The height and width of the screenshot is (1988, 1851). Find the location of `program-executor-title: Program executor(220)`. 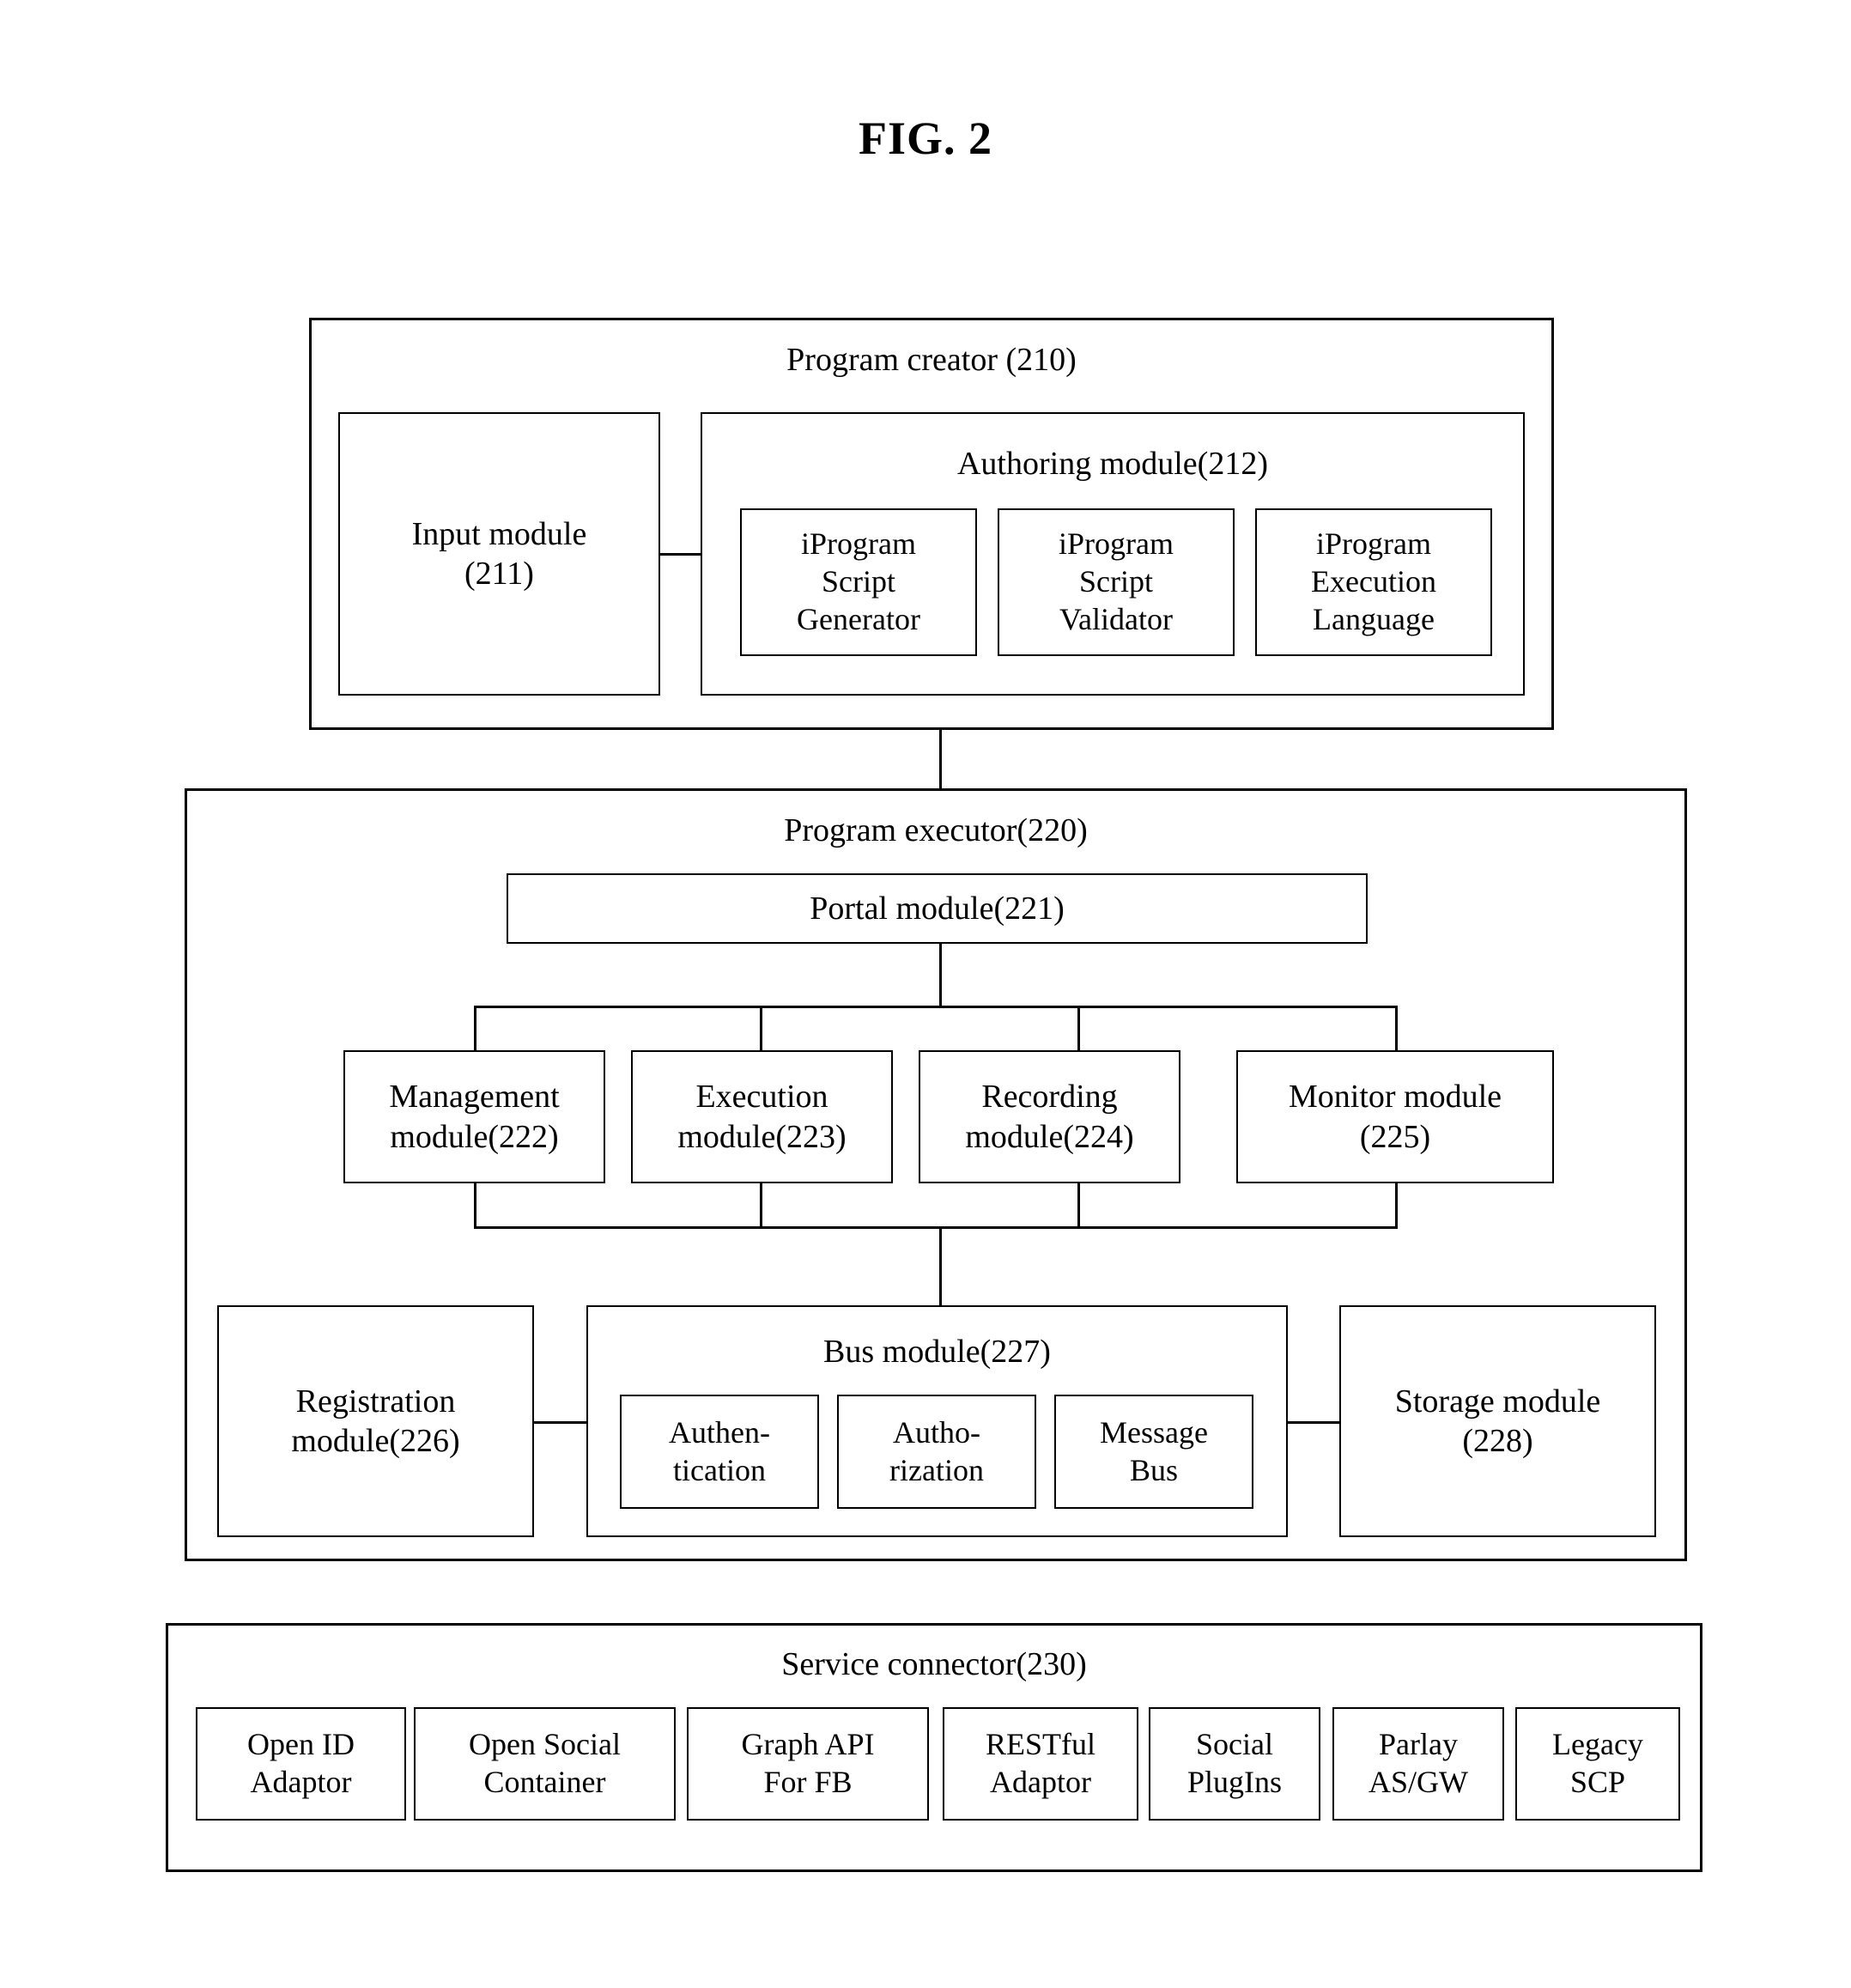

program-executor-title: Program executor(220) is located at coordinates (936, 830).